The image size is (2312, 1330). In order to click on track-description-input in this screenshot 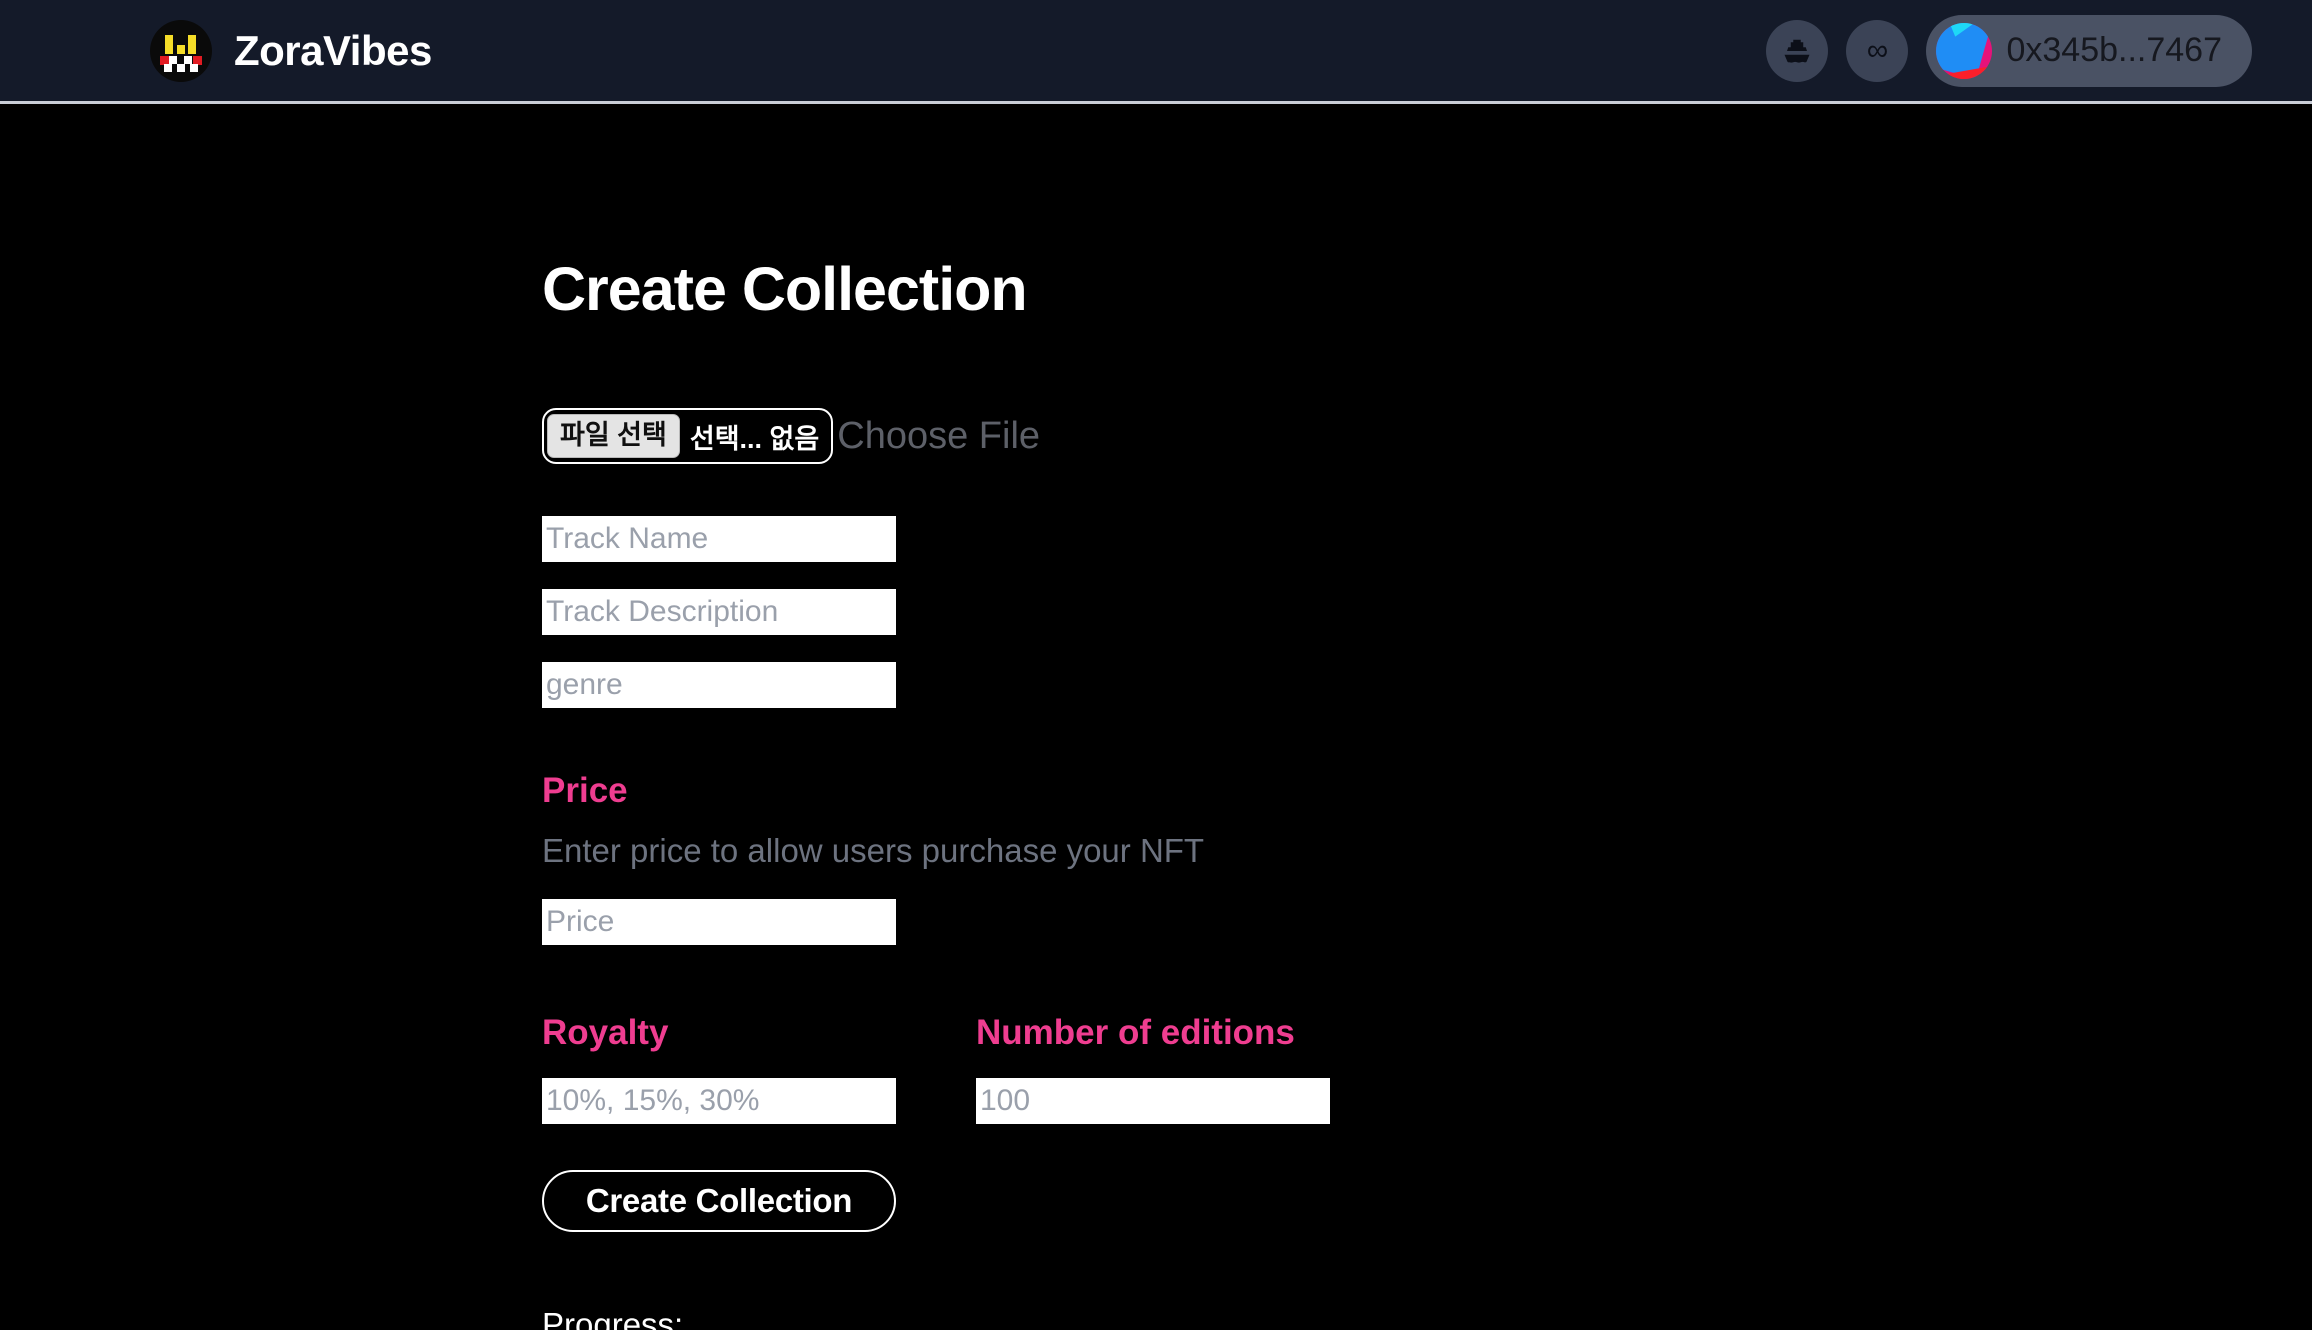, I will do `click(719, 612)`.